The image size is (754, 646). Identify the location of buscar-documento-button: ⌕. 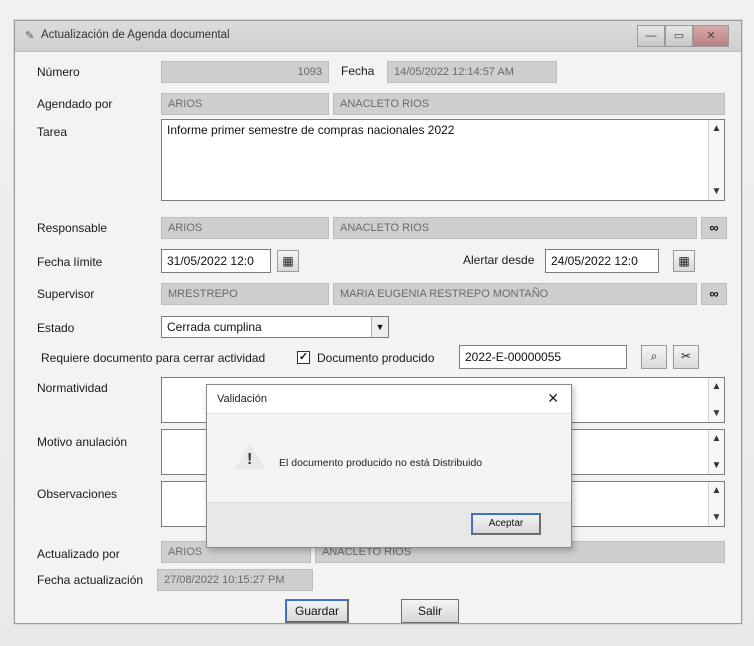
(654, 357).